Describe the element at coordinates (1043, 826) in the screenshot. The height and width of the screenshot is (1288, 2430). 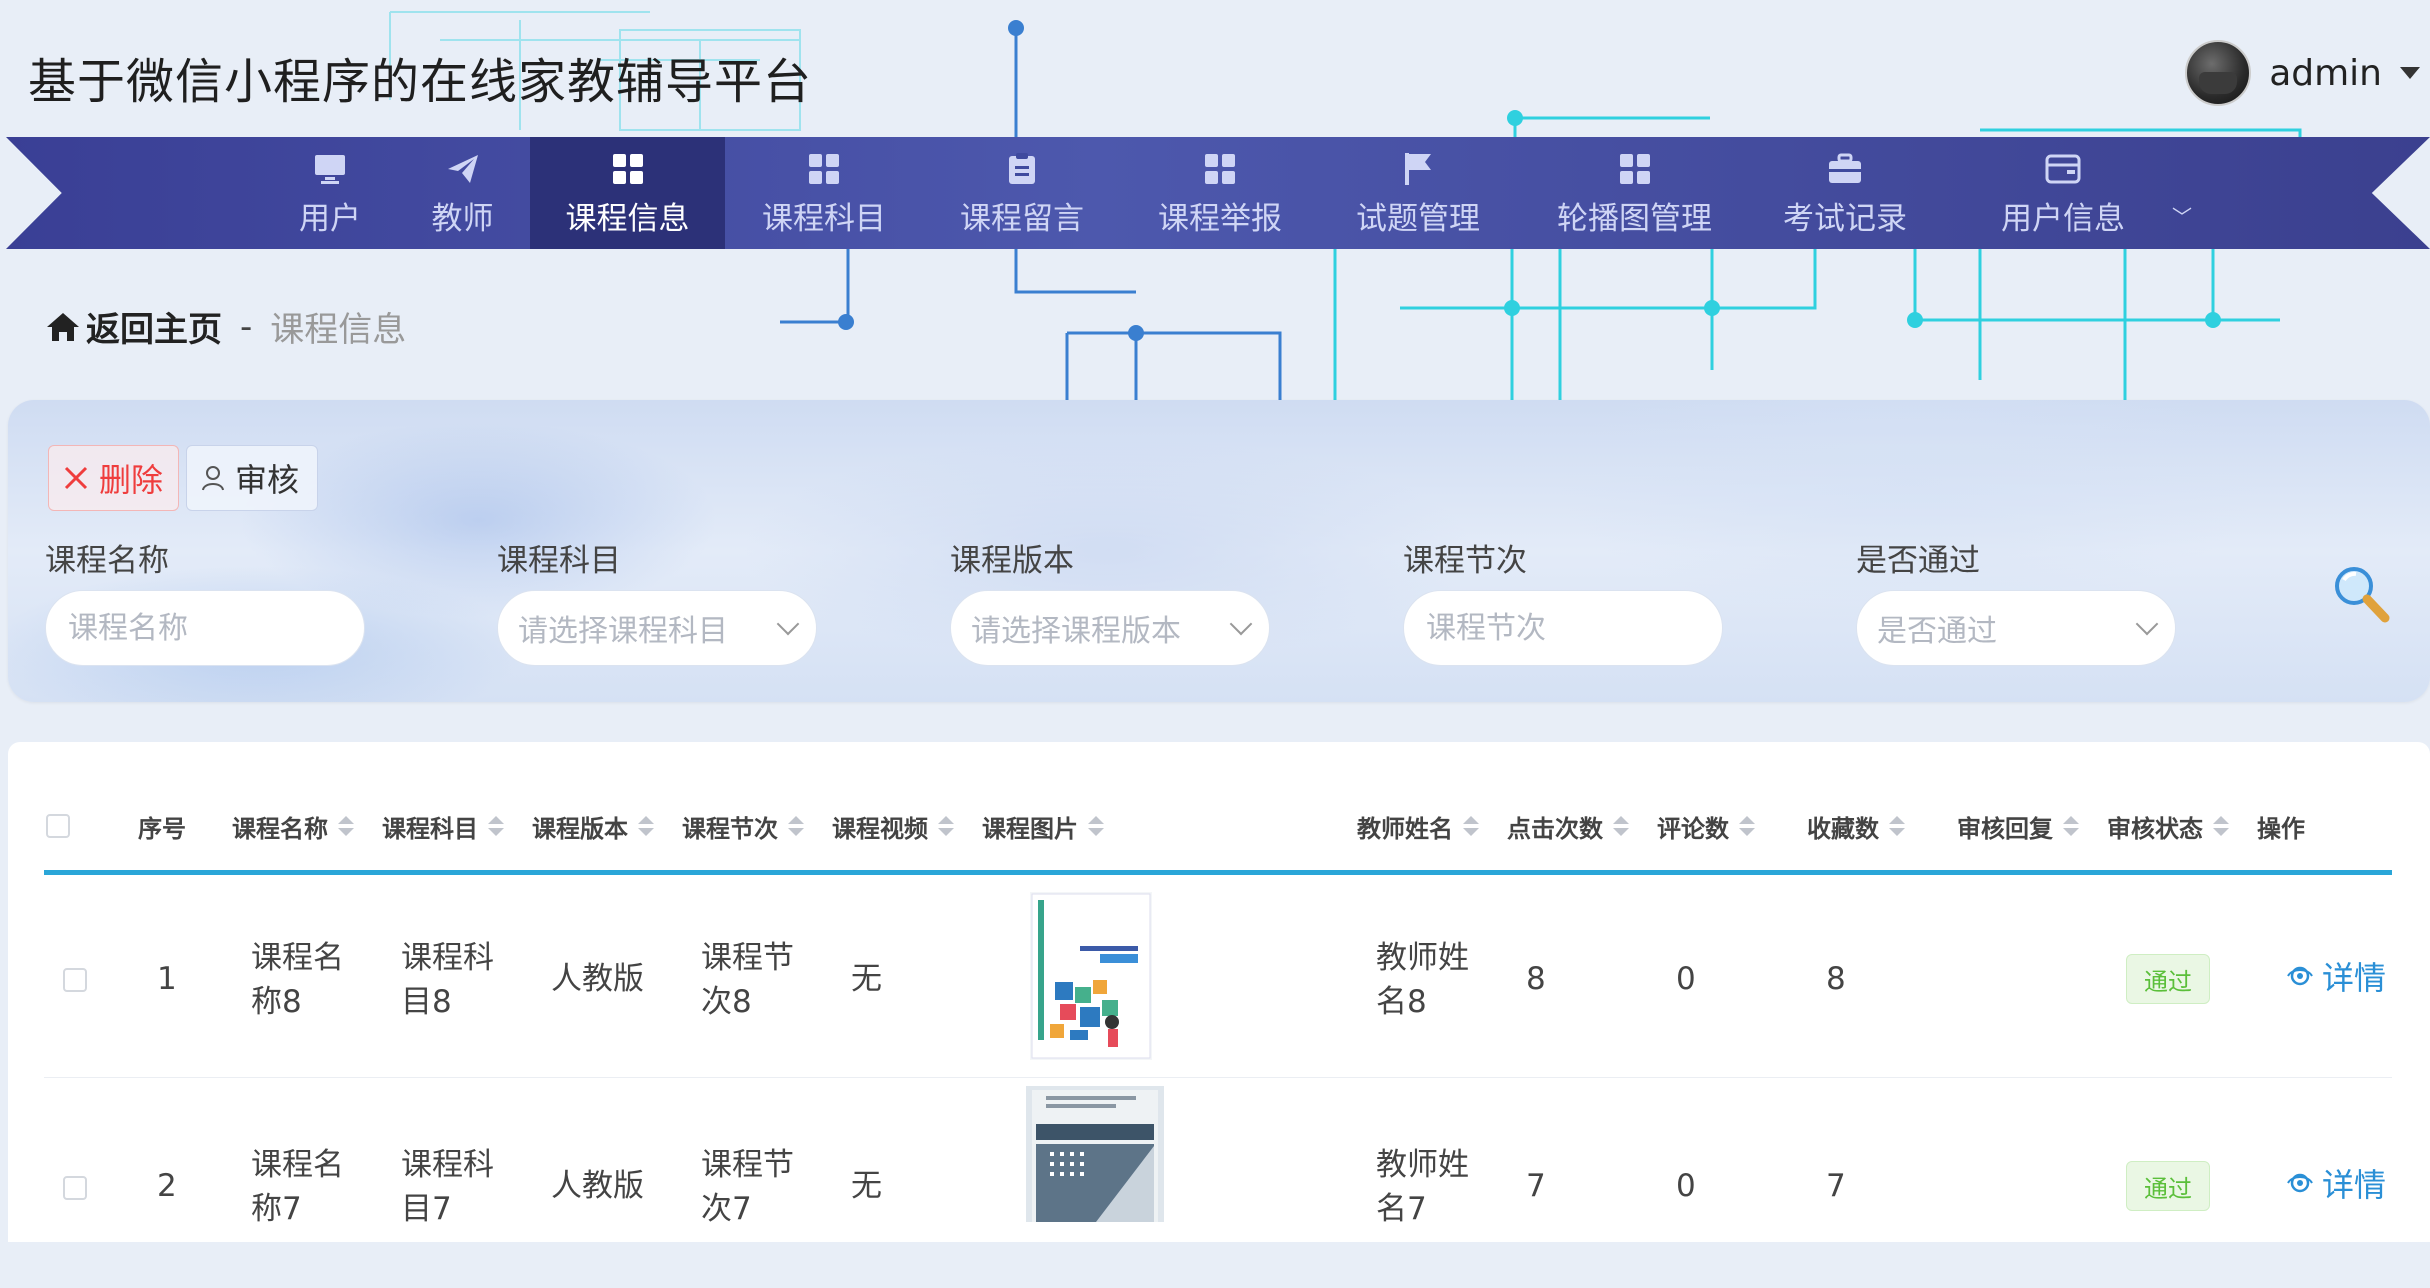
I see `column-header-image: 课程图片` at that location.